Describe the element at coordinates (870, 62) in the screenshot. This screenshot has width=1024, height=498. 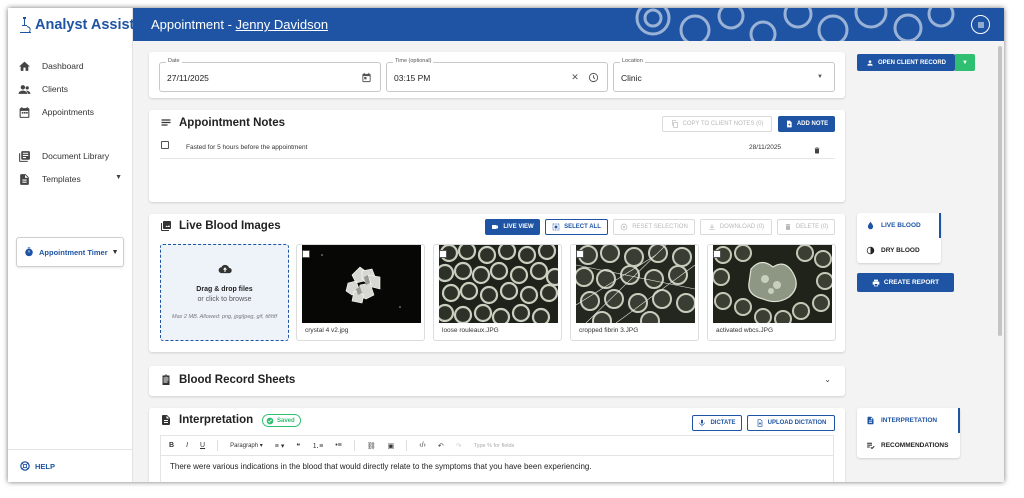
I see `person-icon` at that location.